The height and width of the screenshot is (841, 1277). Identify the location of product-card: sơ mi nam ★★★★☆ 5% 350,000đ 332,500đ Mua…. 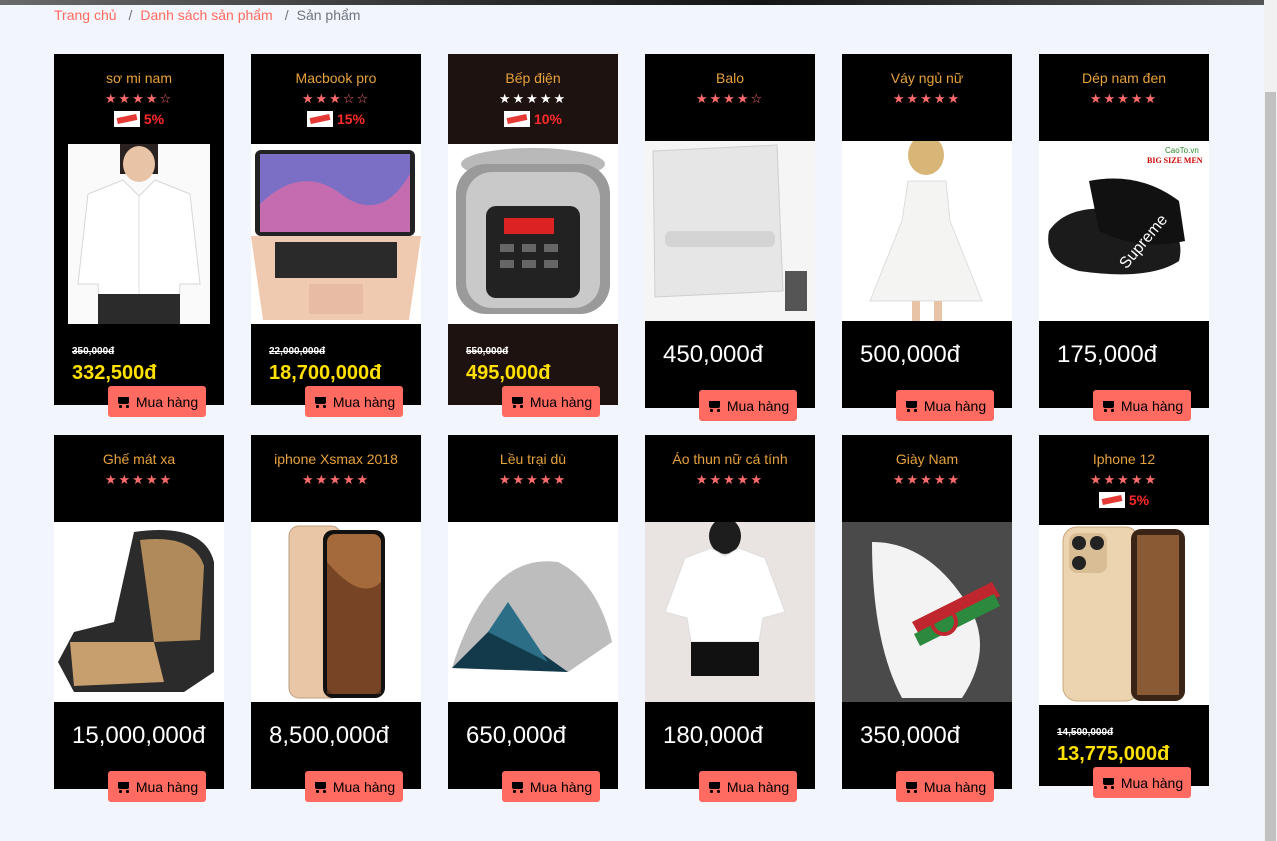
(139, 235).